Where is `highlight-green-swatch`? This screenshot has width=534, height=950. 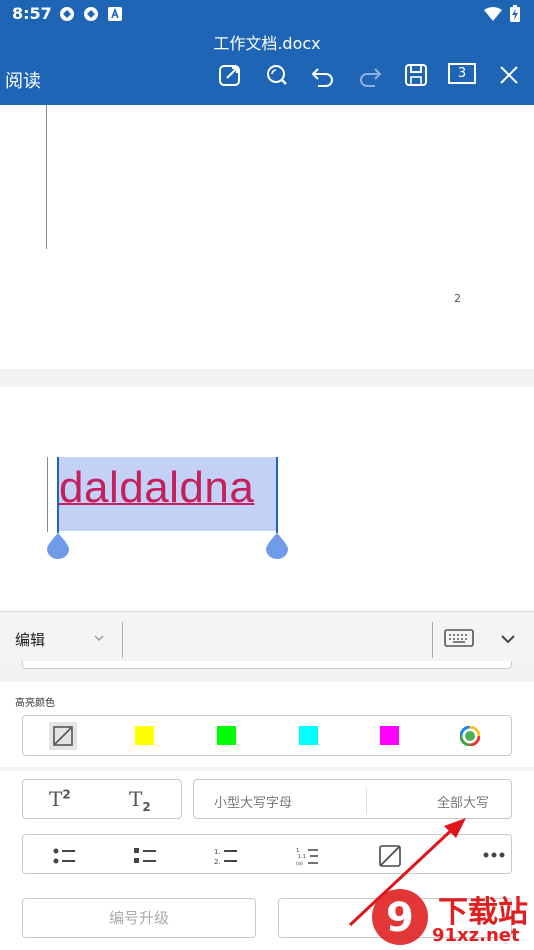
highlight-green-swatch is located at coordinates (226, 735).